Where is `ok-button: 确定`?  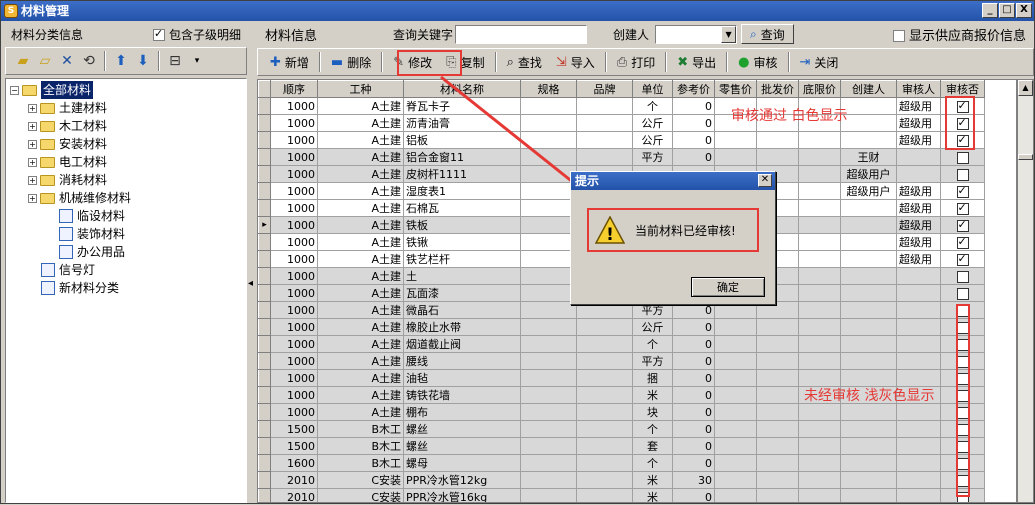
ok-button: 确定 is located at coordinates (728, 287).